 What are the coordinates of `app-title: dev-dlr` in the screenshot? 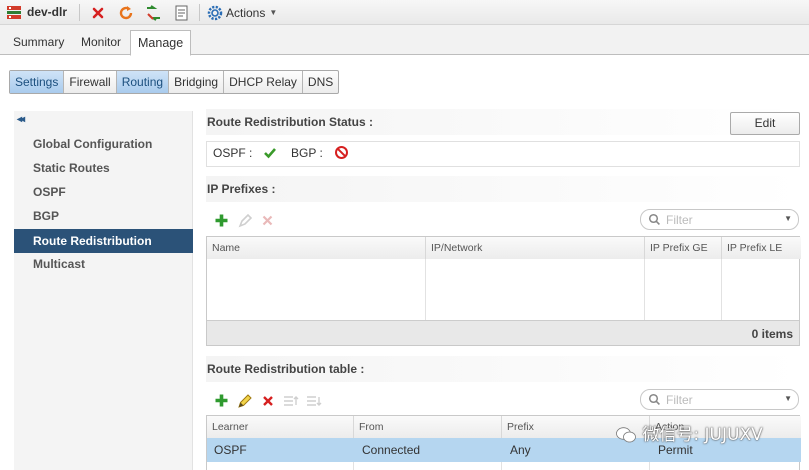 It's located at (47, 12).